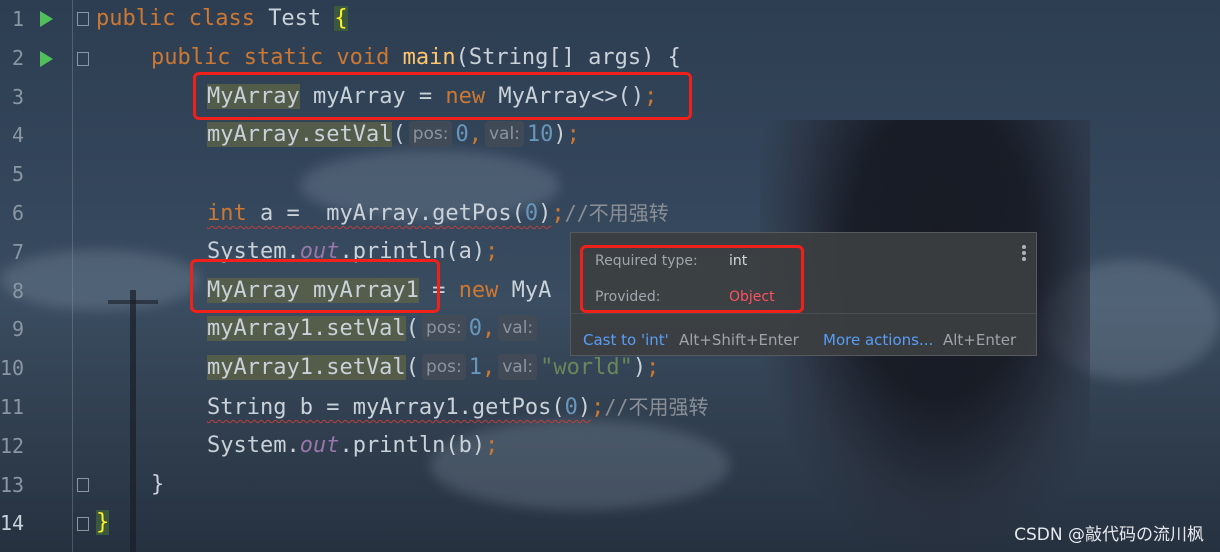  Describe the element at coordinates (692, 279) in the screenshot. I see `annotation-box-popup` at that location.